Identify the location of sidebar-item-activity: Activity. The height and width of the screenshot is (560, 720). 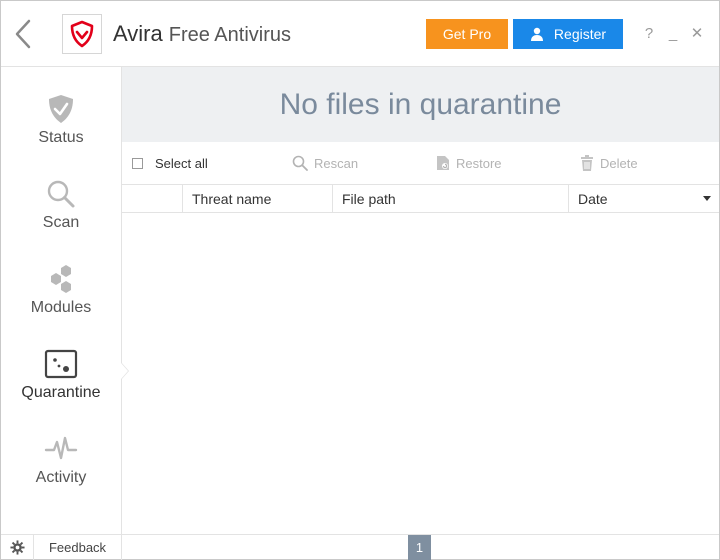
(61, 449).